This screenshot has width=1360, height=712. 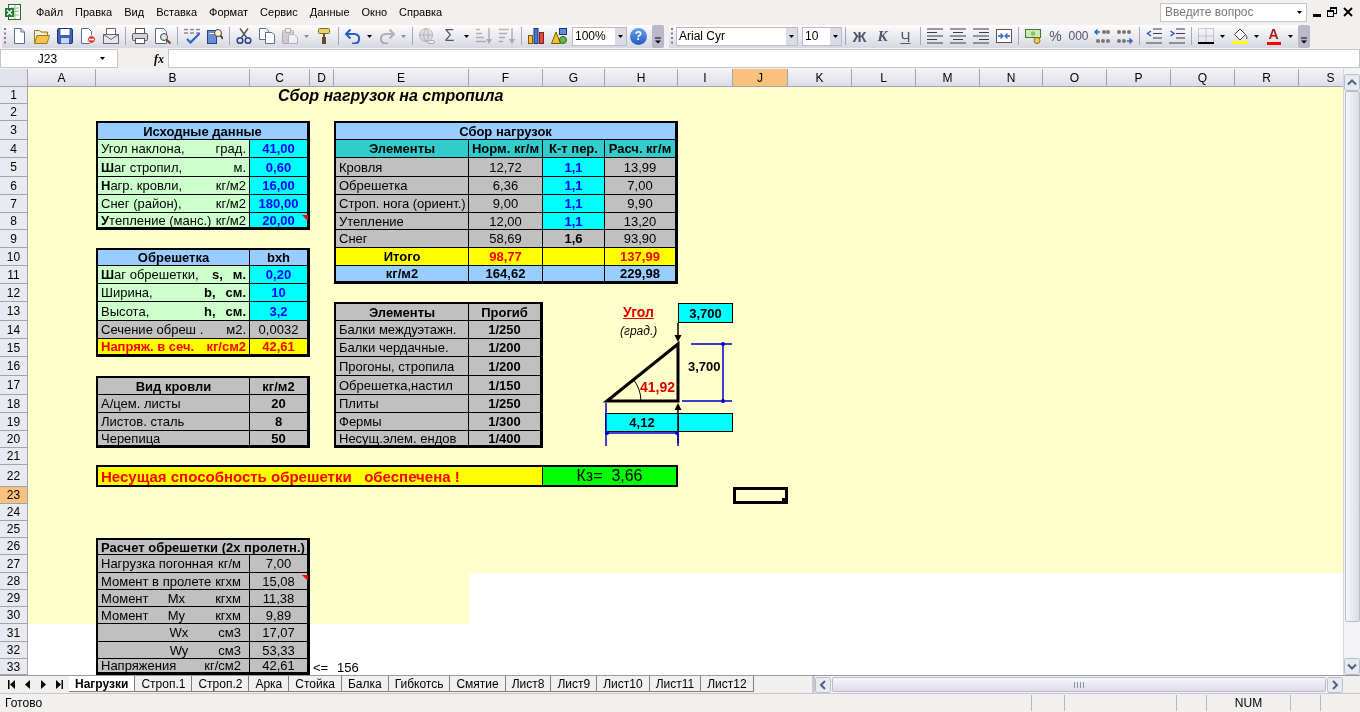 I want to click on row-header: 23, so click(x=14, y=495).